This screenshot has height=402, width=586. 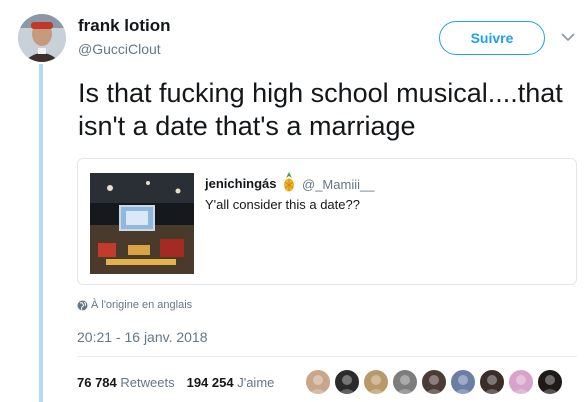 I want to click on quoted-author-handle: @_Mamiii__, so click(x=338, y=184).